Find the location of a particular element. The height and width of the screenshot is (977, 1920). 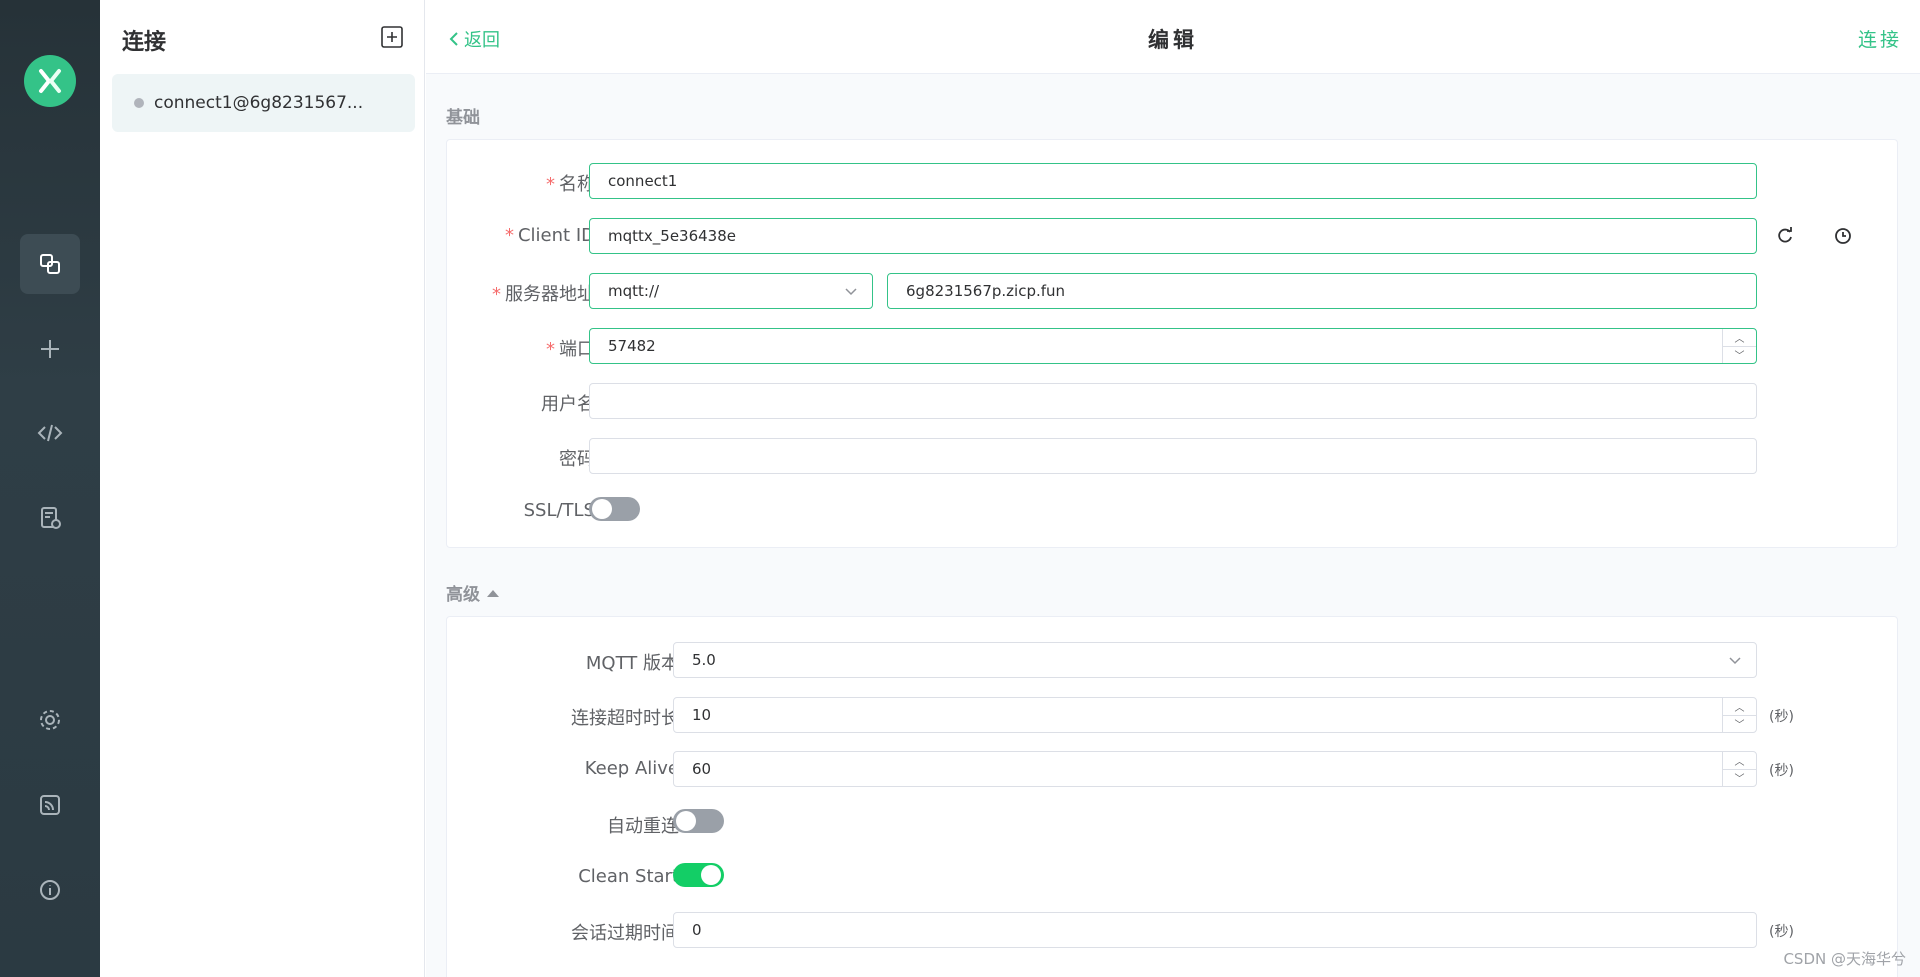

name-row: * 名称 connect1 is located at coordinates (1172, 181).